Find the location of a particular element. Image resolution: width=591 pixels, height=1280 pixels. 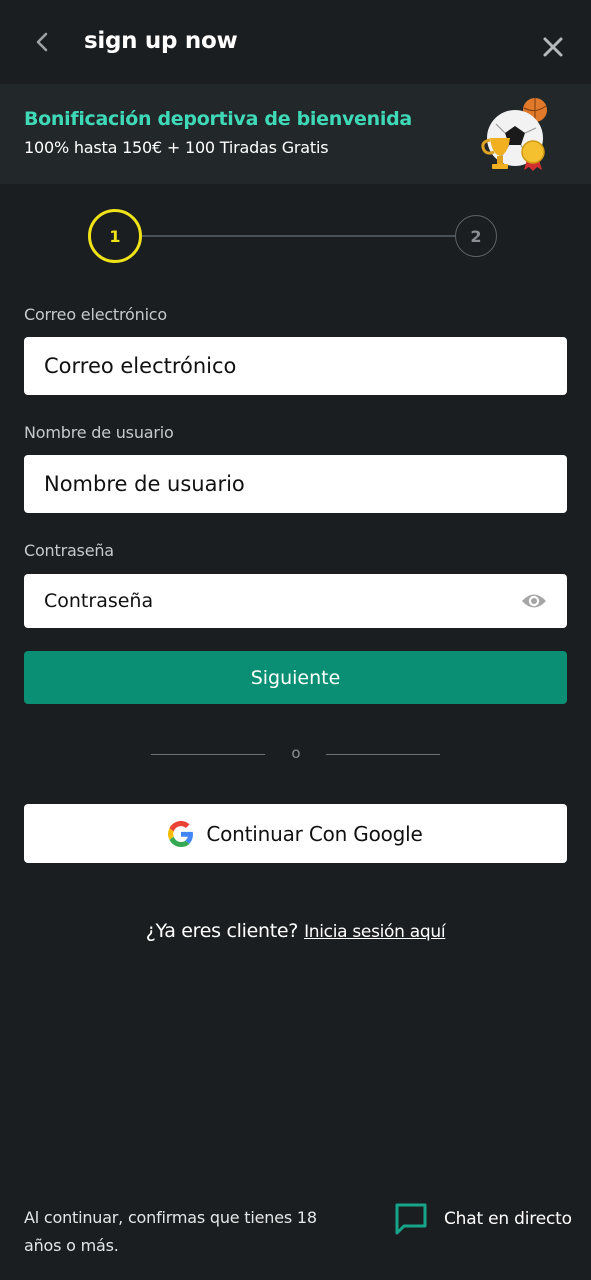

page-title: sign up now is located at coordinates (161, 41).